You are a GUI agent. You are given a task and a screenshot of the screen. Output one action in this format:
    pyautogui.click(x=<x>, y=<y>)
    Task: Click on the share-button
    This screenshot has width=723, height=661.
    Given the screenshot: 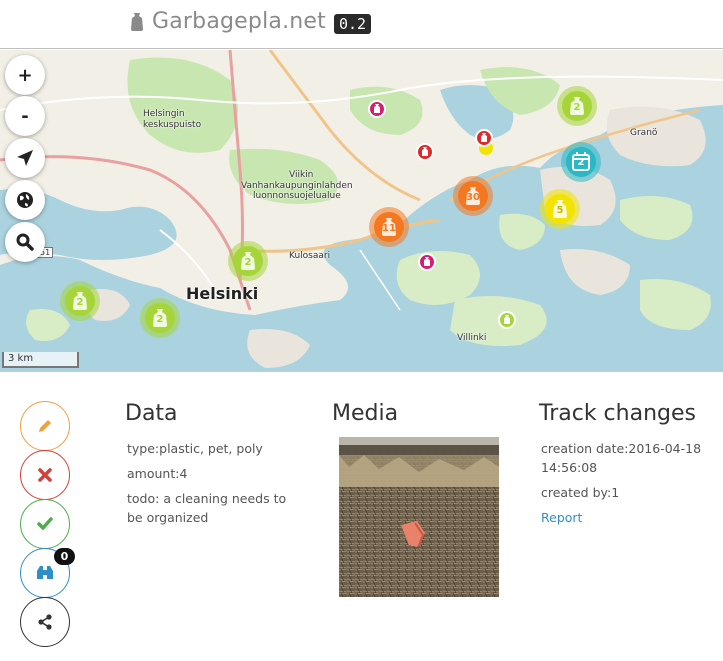 What is the action you would take?
    pyautogui.click(x=45, y=622)
    